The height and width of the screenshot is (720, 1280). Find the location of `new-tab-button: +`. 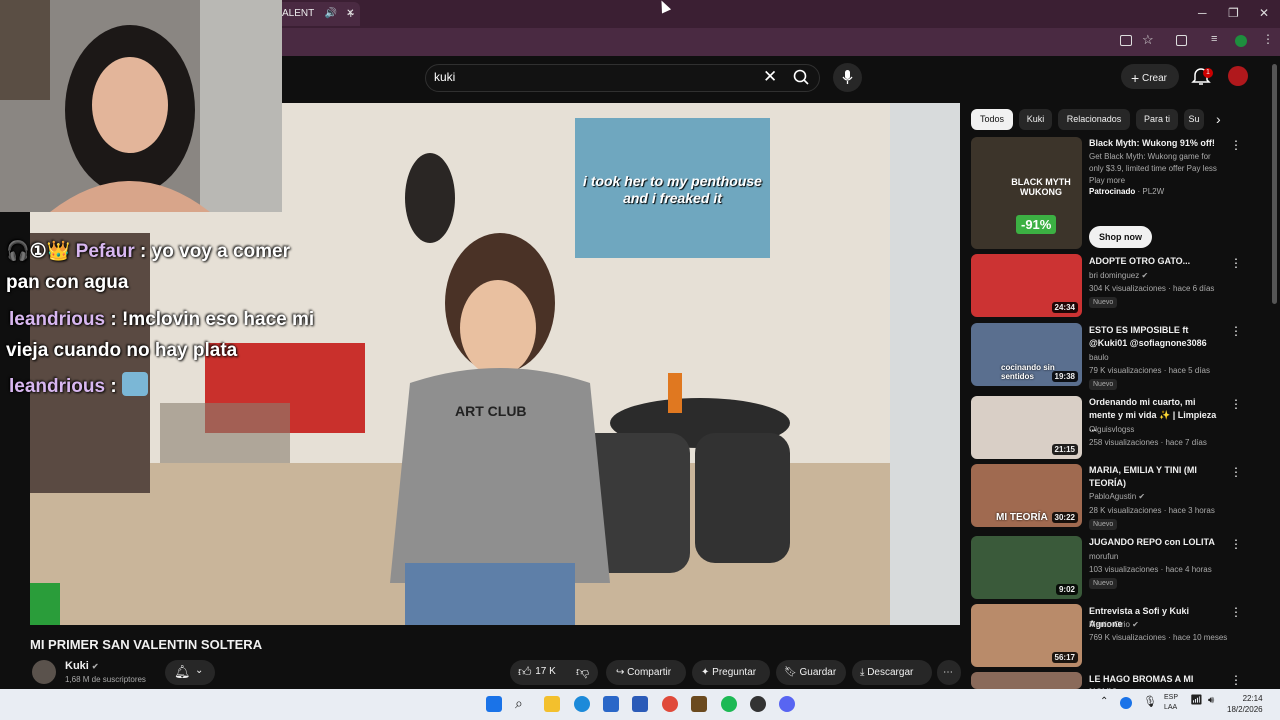

new-tab-button: + is located at coordinates (351, 13).